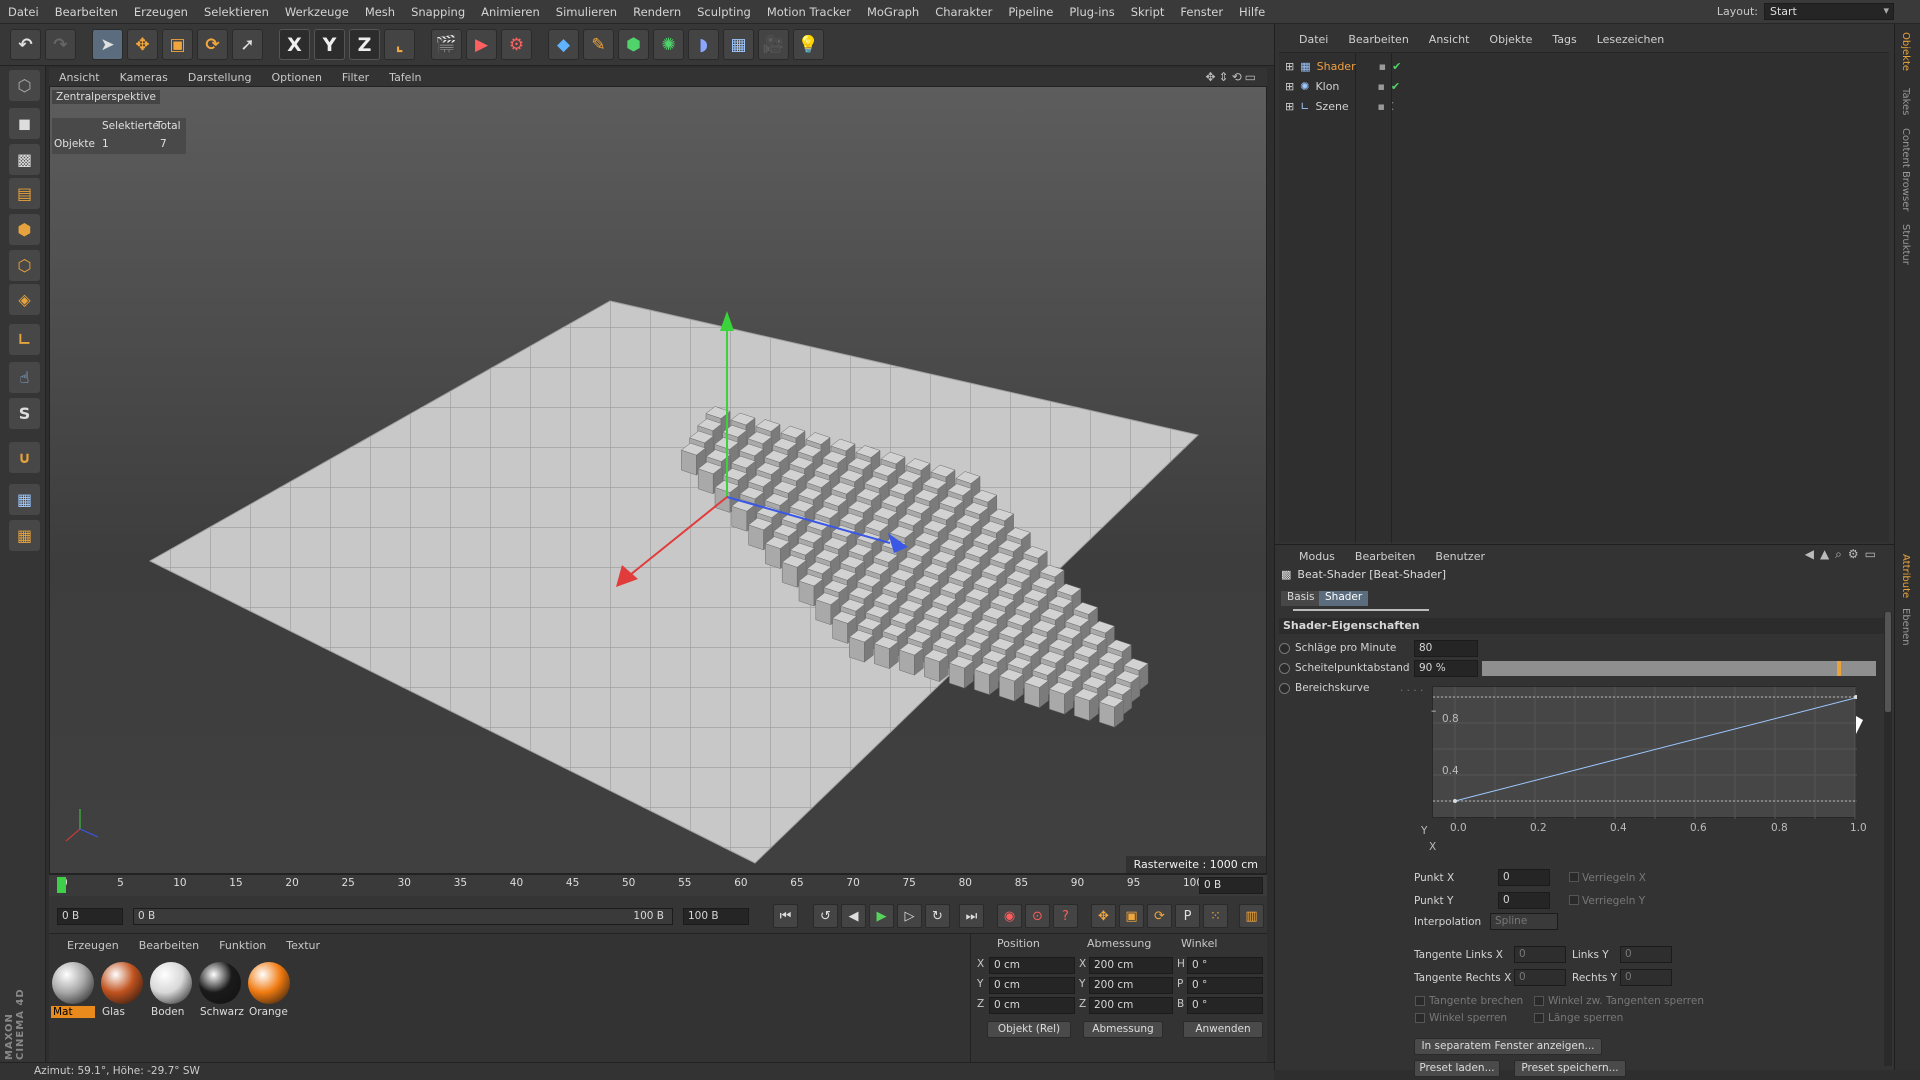 The height and width of the screenshot is (1080, 1920). Describe the element at coordinates (24, 193) in the screenshot. I see `workplane-icon: ▤` at that location.